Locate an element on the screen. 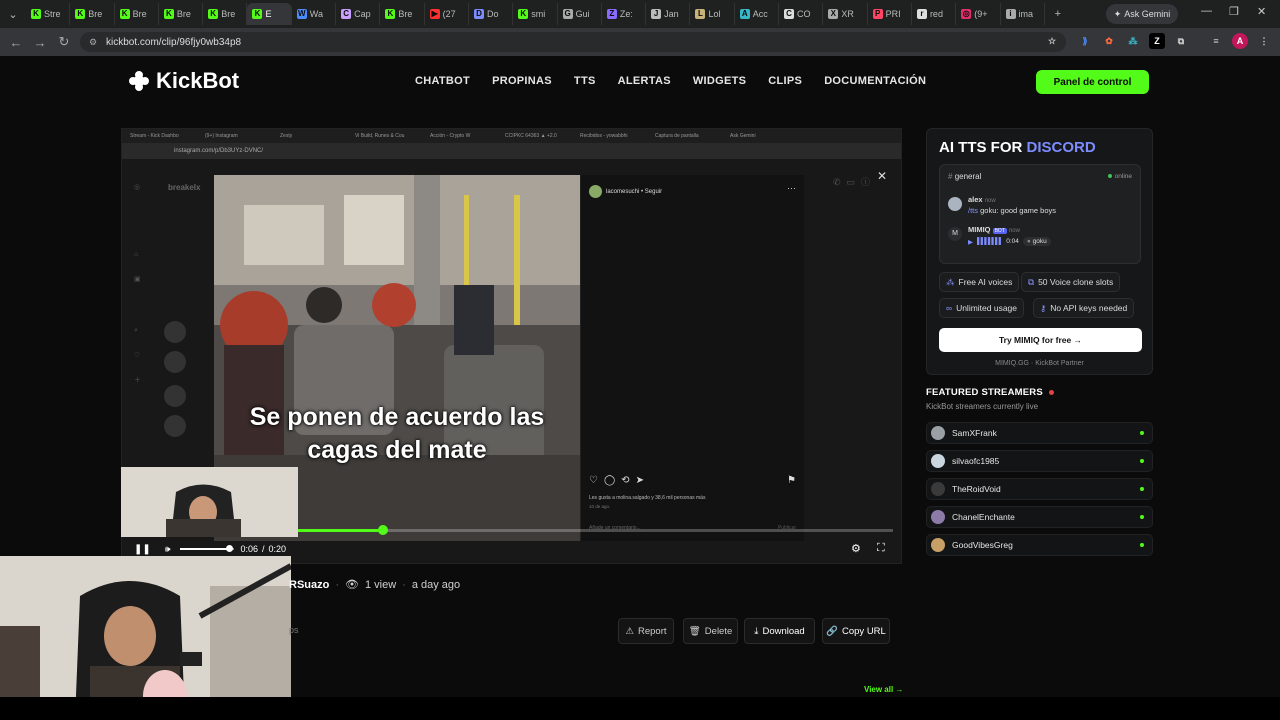 The width and height of the screenshot is (1280, 720). nav-clips: CLIPS is located at coordinates (785, 81).